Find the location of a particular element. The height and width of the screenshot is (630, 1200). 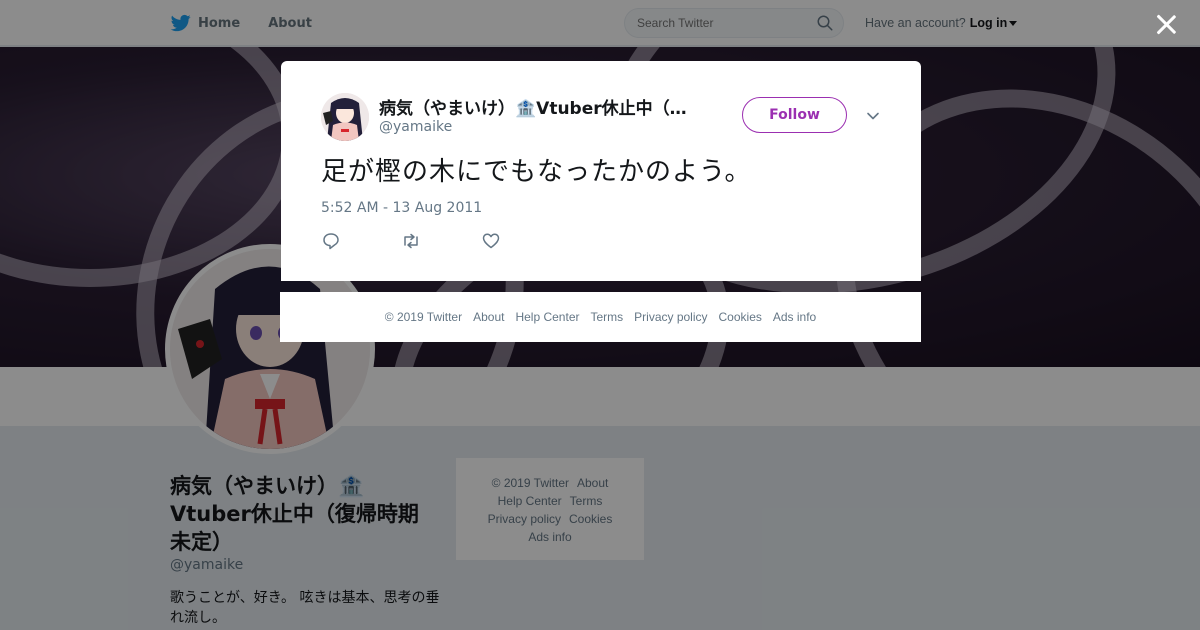

tweet-timestamp: 5:52 AM - 13 Aug 2011 is located at coordinates (401, 208).